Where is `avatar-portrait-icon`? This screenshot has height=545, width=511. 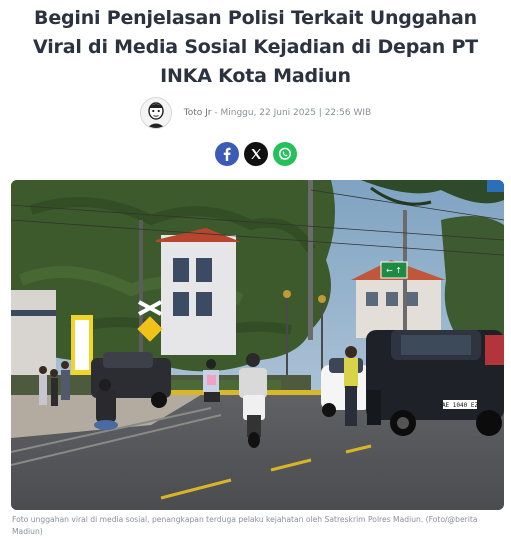 avatar-portrait-icon is located at coordinates (155, 113).